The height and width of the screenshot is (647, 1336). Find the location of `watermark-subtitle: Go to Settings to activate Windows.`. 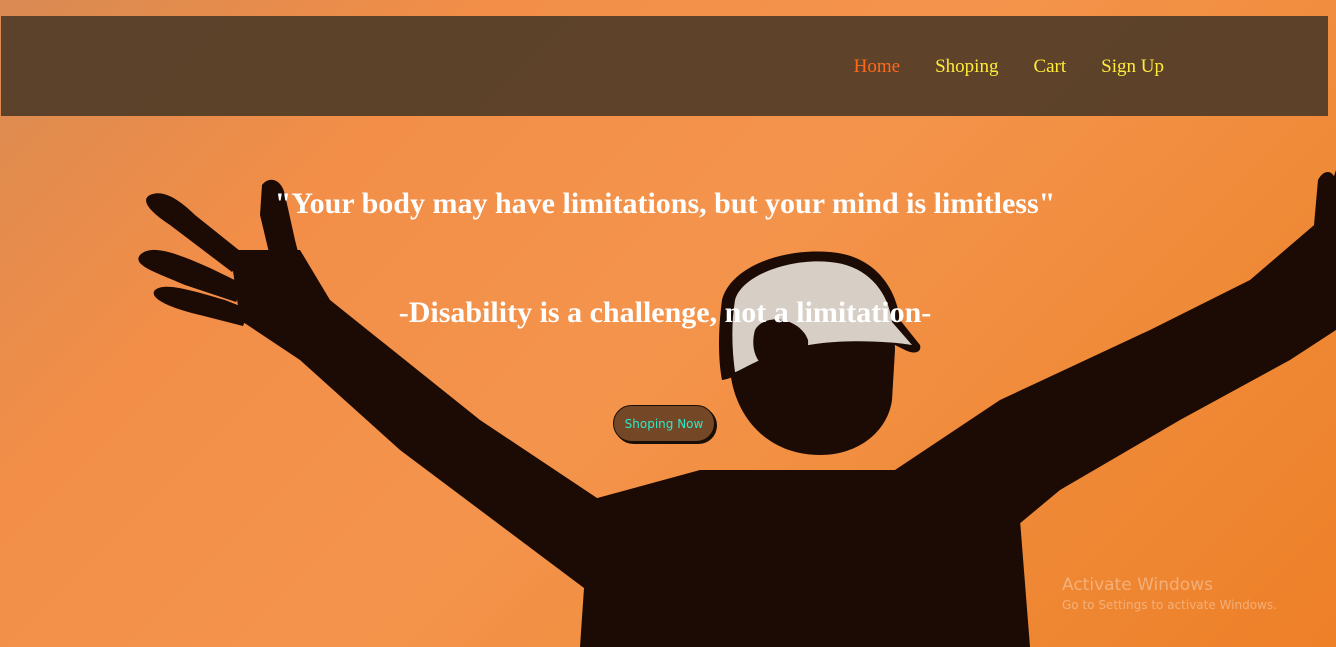

watermark-subtitle: Go to Settings to activate Windows. is located at coordinates (1169, 605).